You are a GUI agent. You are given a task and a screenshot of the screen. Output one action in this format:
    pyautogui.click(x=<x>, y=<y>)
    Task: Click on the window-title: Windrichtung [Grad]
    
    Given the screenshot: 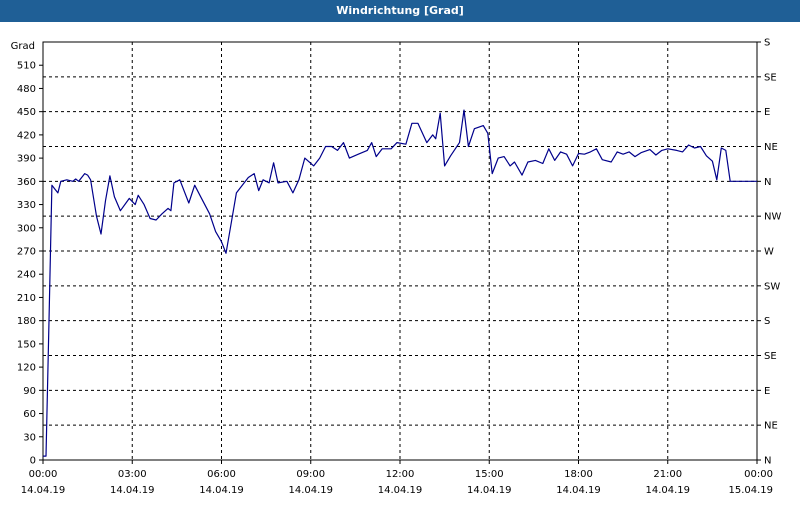 What is the action you would take?
    pyautogui.click(x=400, y=11)
    